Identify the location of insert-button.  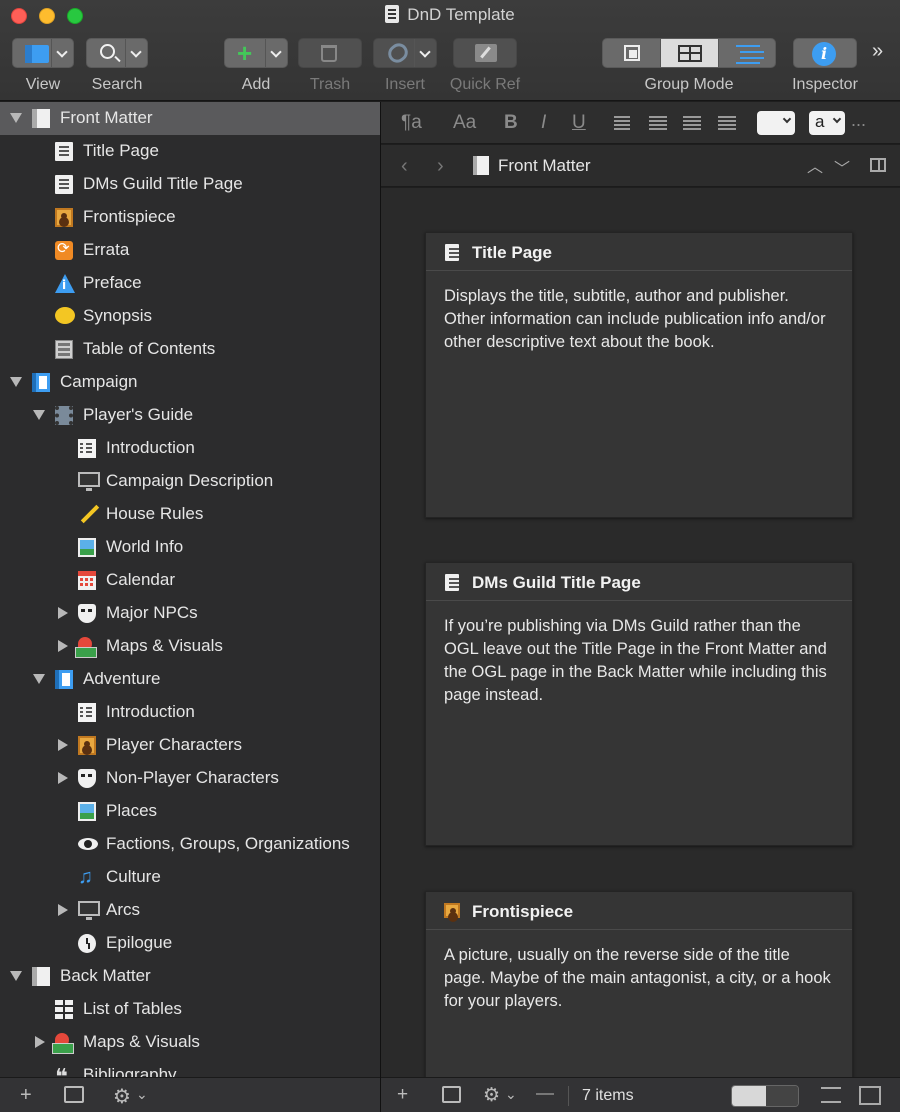
(405, 53).